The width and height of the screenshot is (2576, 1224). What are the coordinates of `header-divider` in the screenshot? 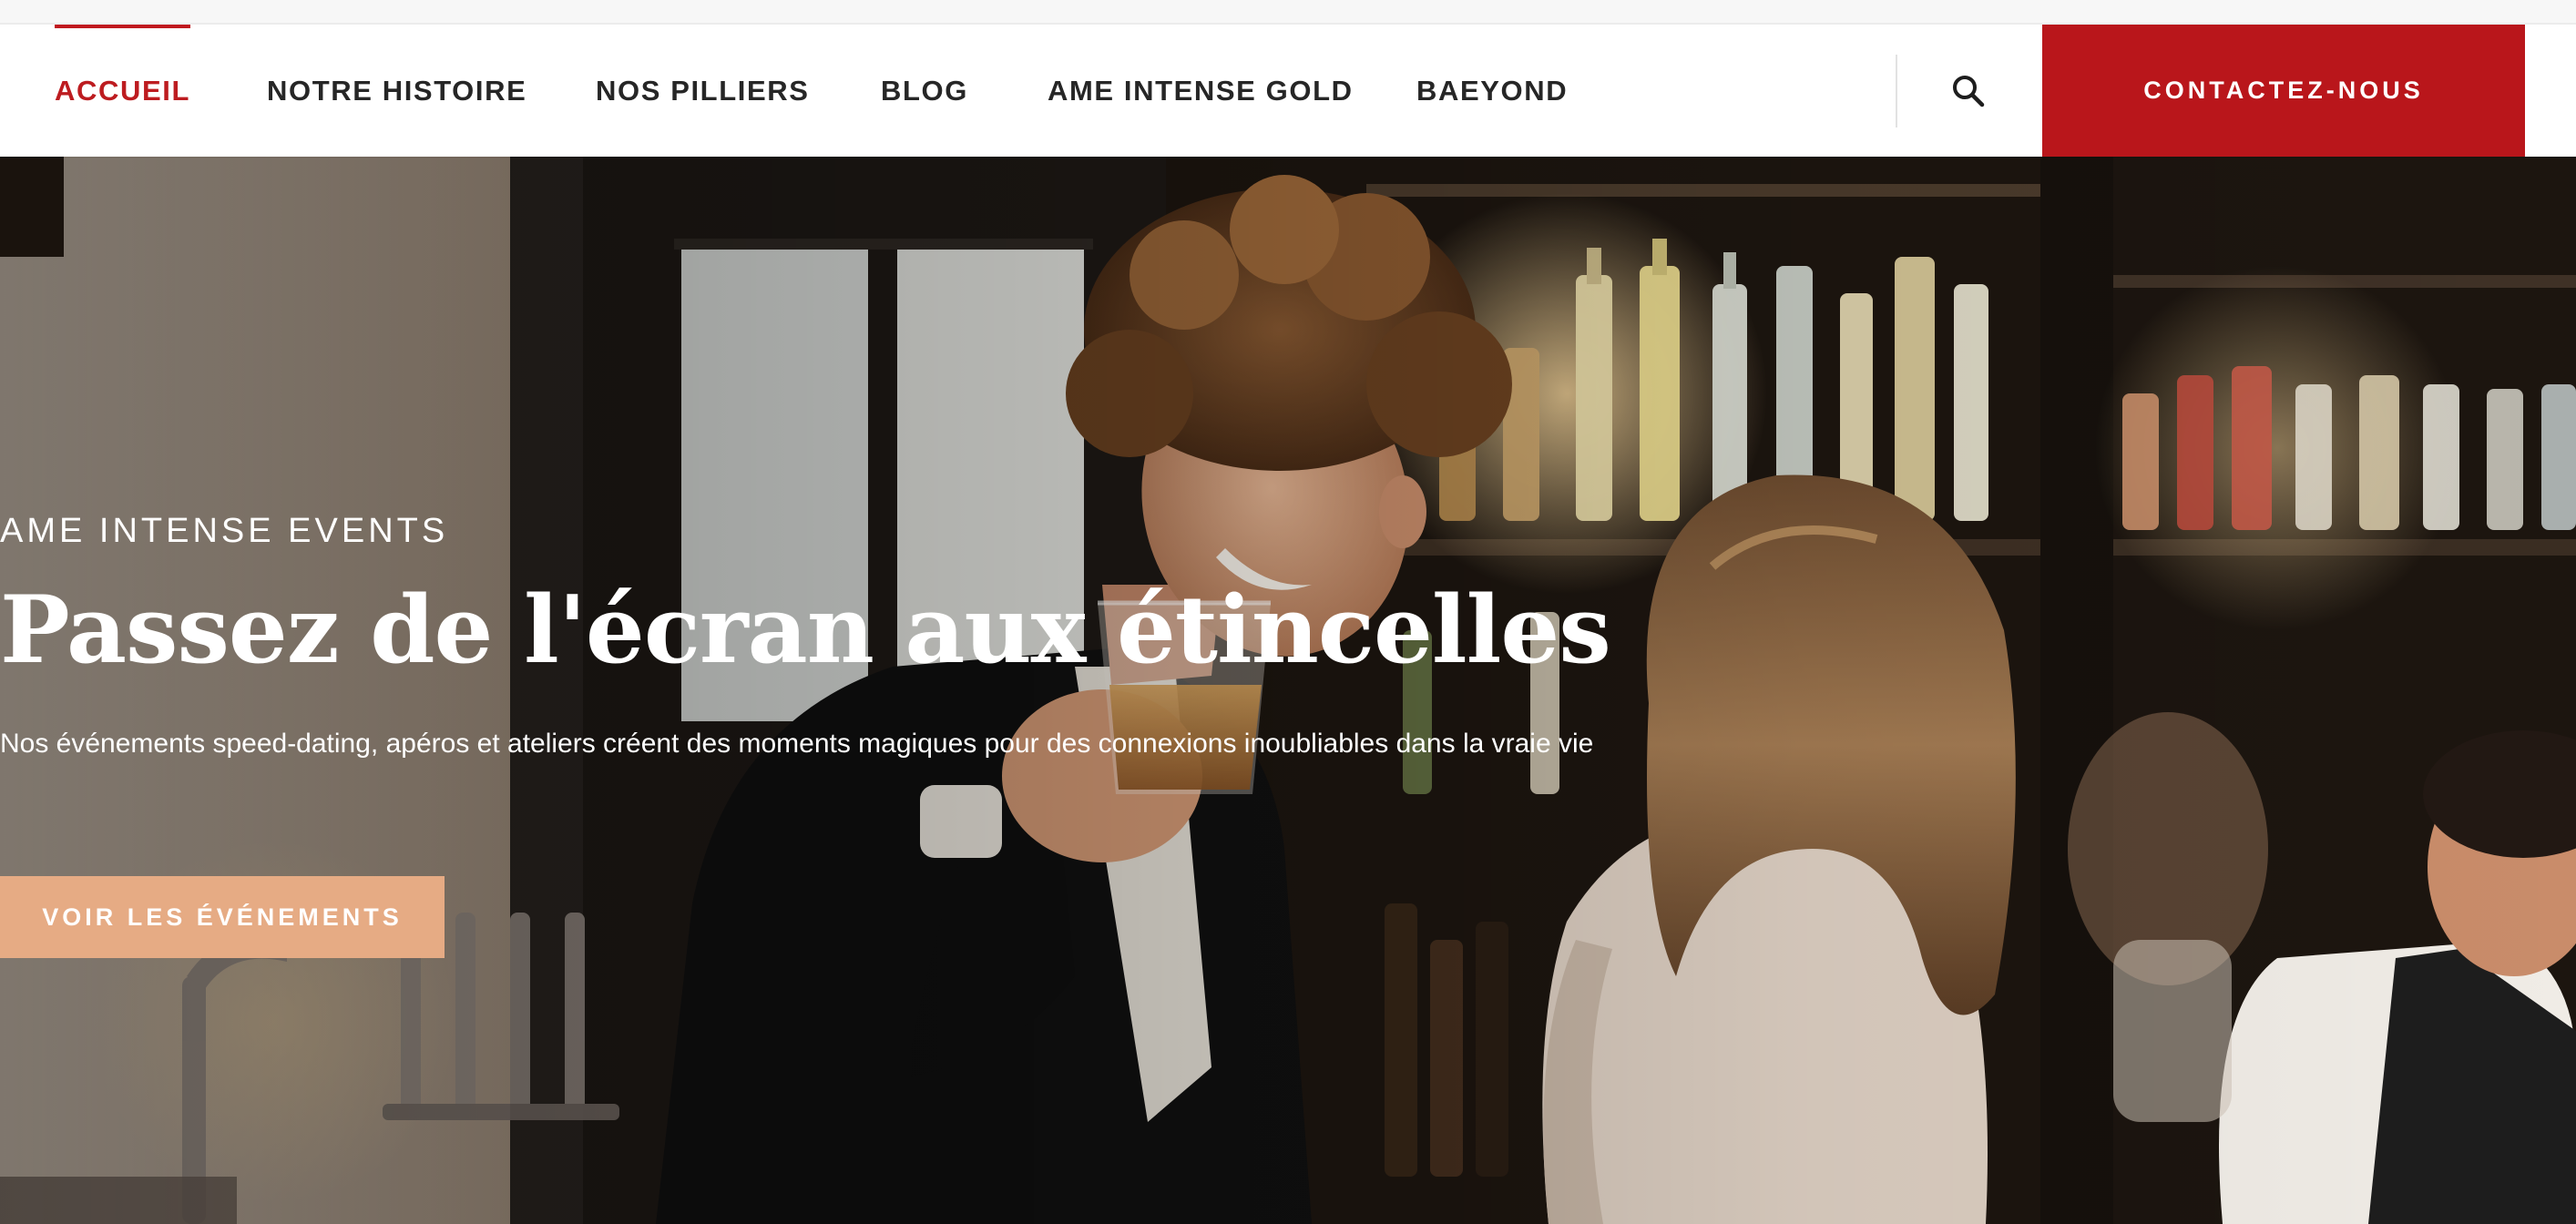 It's located at (1896, 92).